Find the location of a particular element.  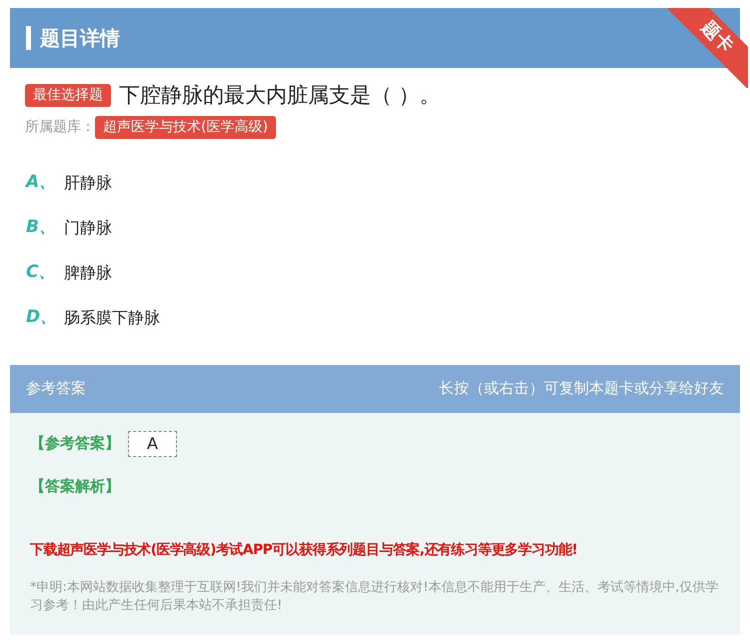

option-text: 脾静脉 is located at coordinates (88, 273).